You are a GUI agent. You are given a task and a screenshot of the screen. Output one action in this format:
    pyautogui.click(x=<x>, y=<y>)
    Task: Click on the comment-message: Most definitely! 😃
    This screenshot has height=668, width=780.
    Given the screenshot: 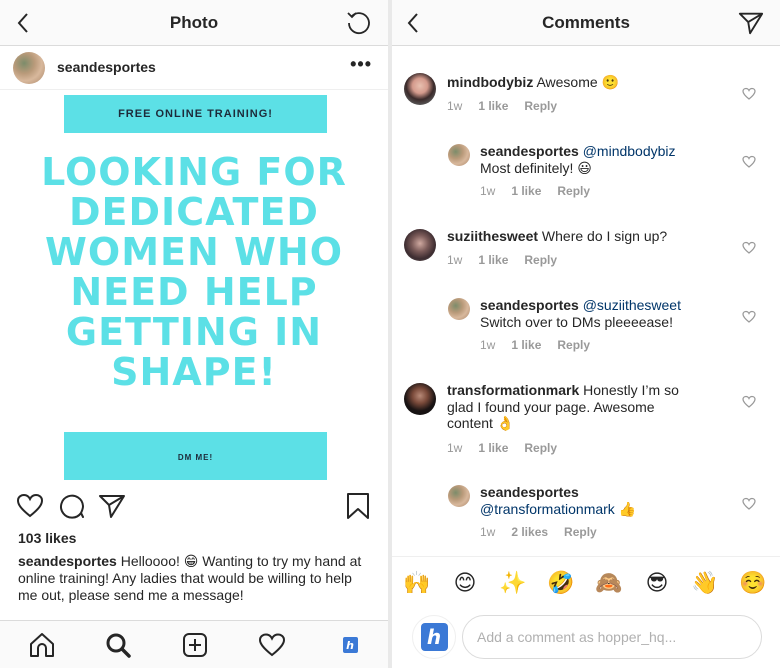 What is the action you would take?
    pyautogui.click(x=536, y=167)
    